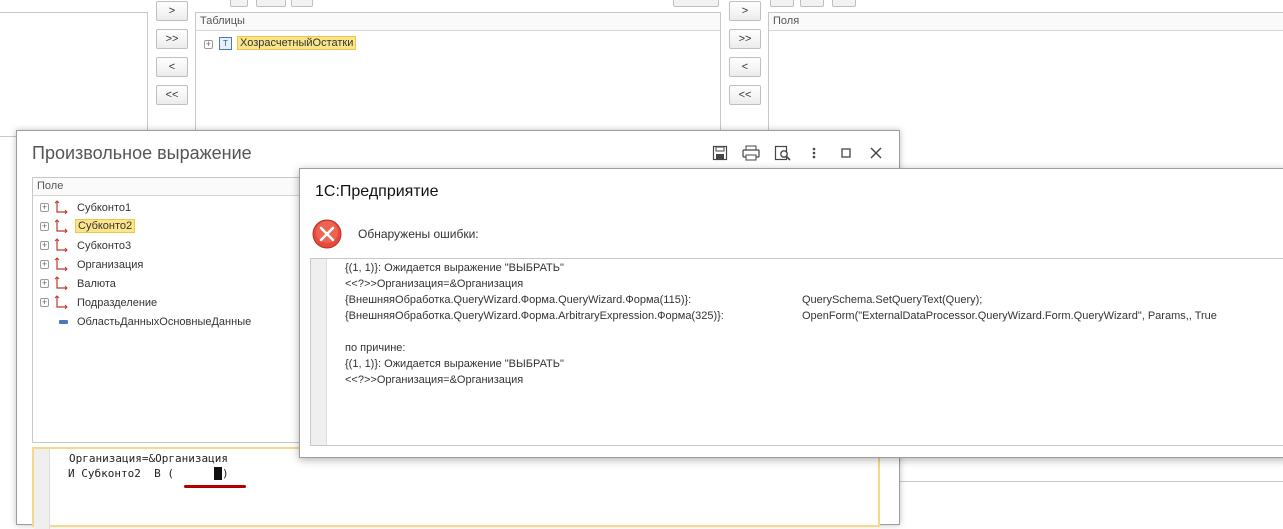 The width and height of the screenshot is (1283, 529). I want to click on field-item: Субконто3, so click(104, 246).